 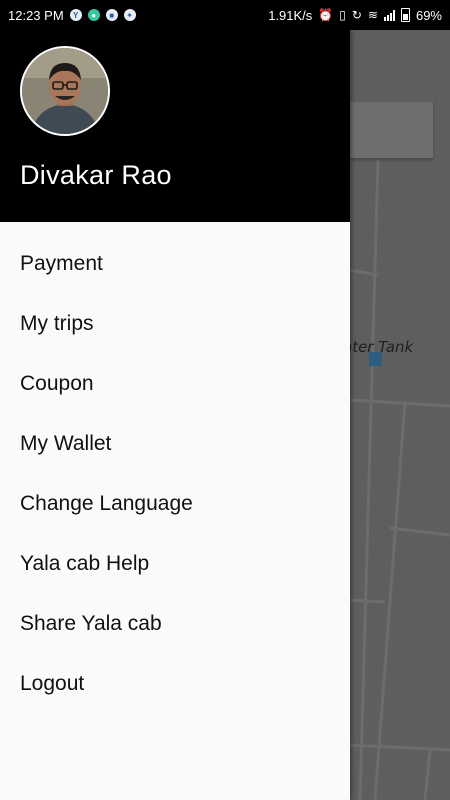 I want to click on user-name: Divakar Rao, so click(x=96, y=175).